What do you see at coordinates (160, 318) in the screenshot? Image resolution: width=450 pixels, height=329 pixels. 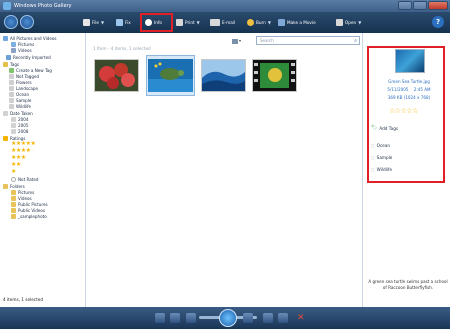 I see `zoom-button` at bounding box center [160, 318].